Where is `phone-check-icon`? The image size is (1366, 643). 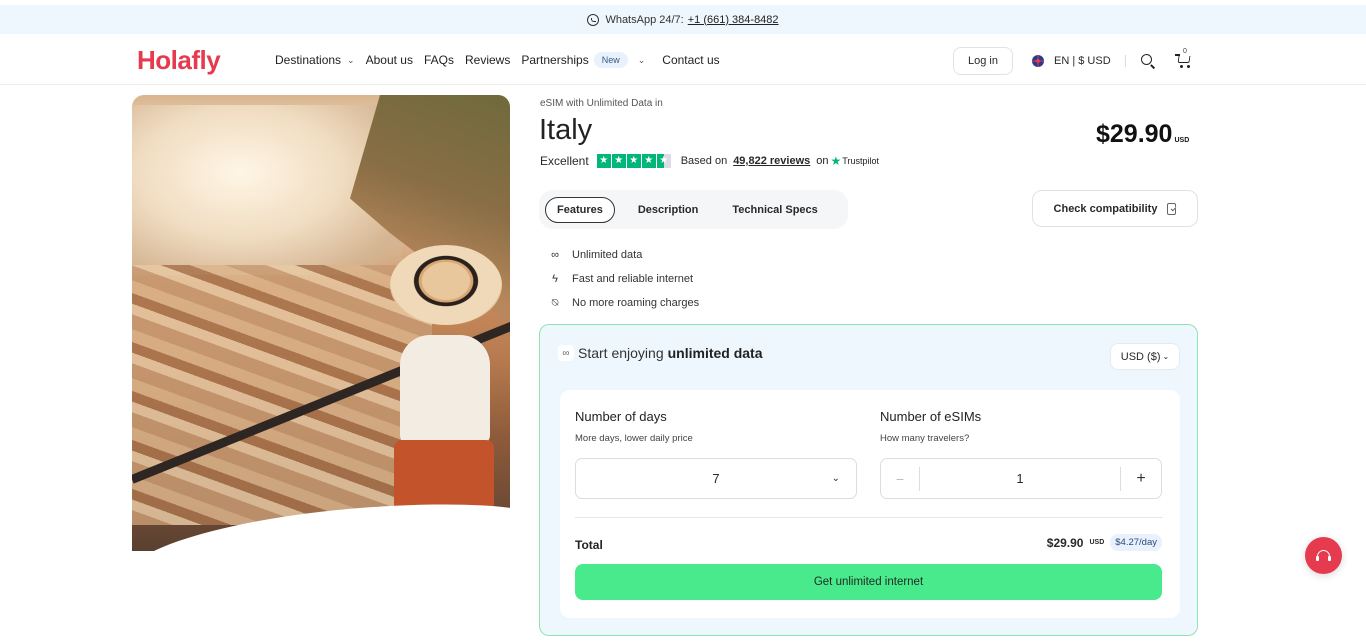
phone-check-icon is located at coordinates (1172, 208).